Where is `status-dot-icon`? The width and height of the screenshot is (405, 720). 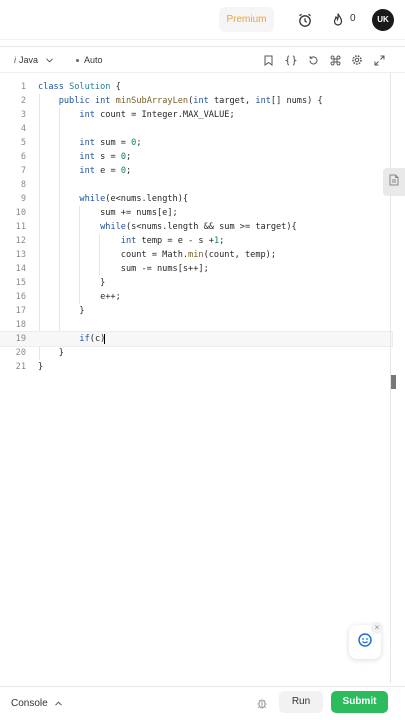 status-dot-icon is located at coordinates (77, 60).